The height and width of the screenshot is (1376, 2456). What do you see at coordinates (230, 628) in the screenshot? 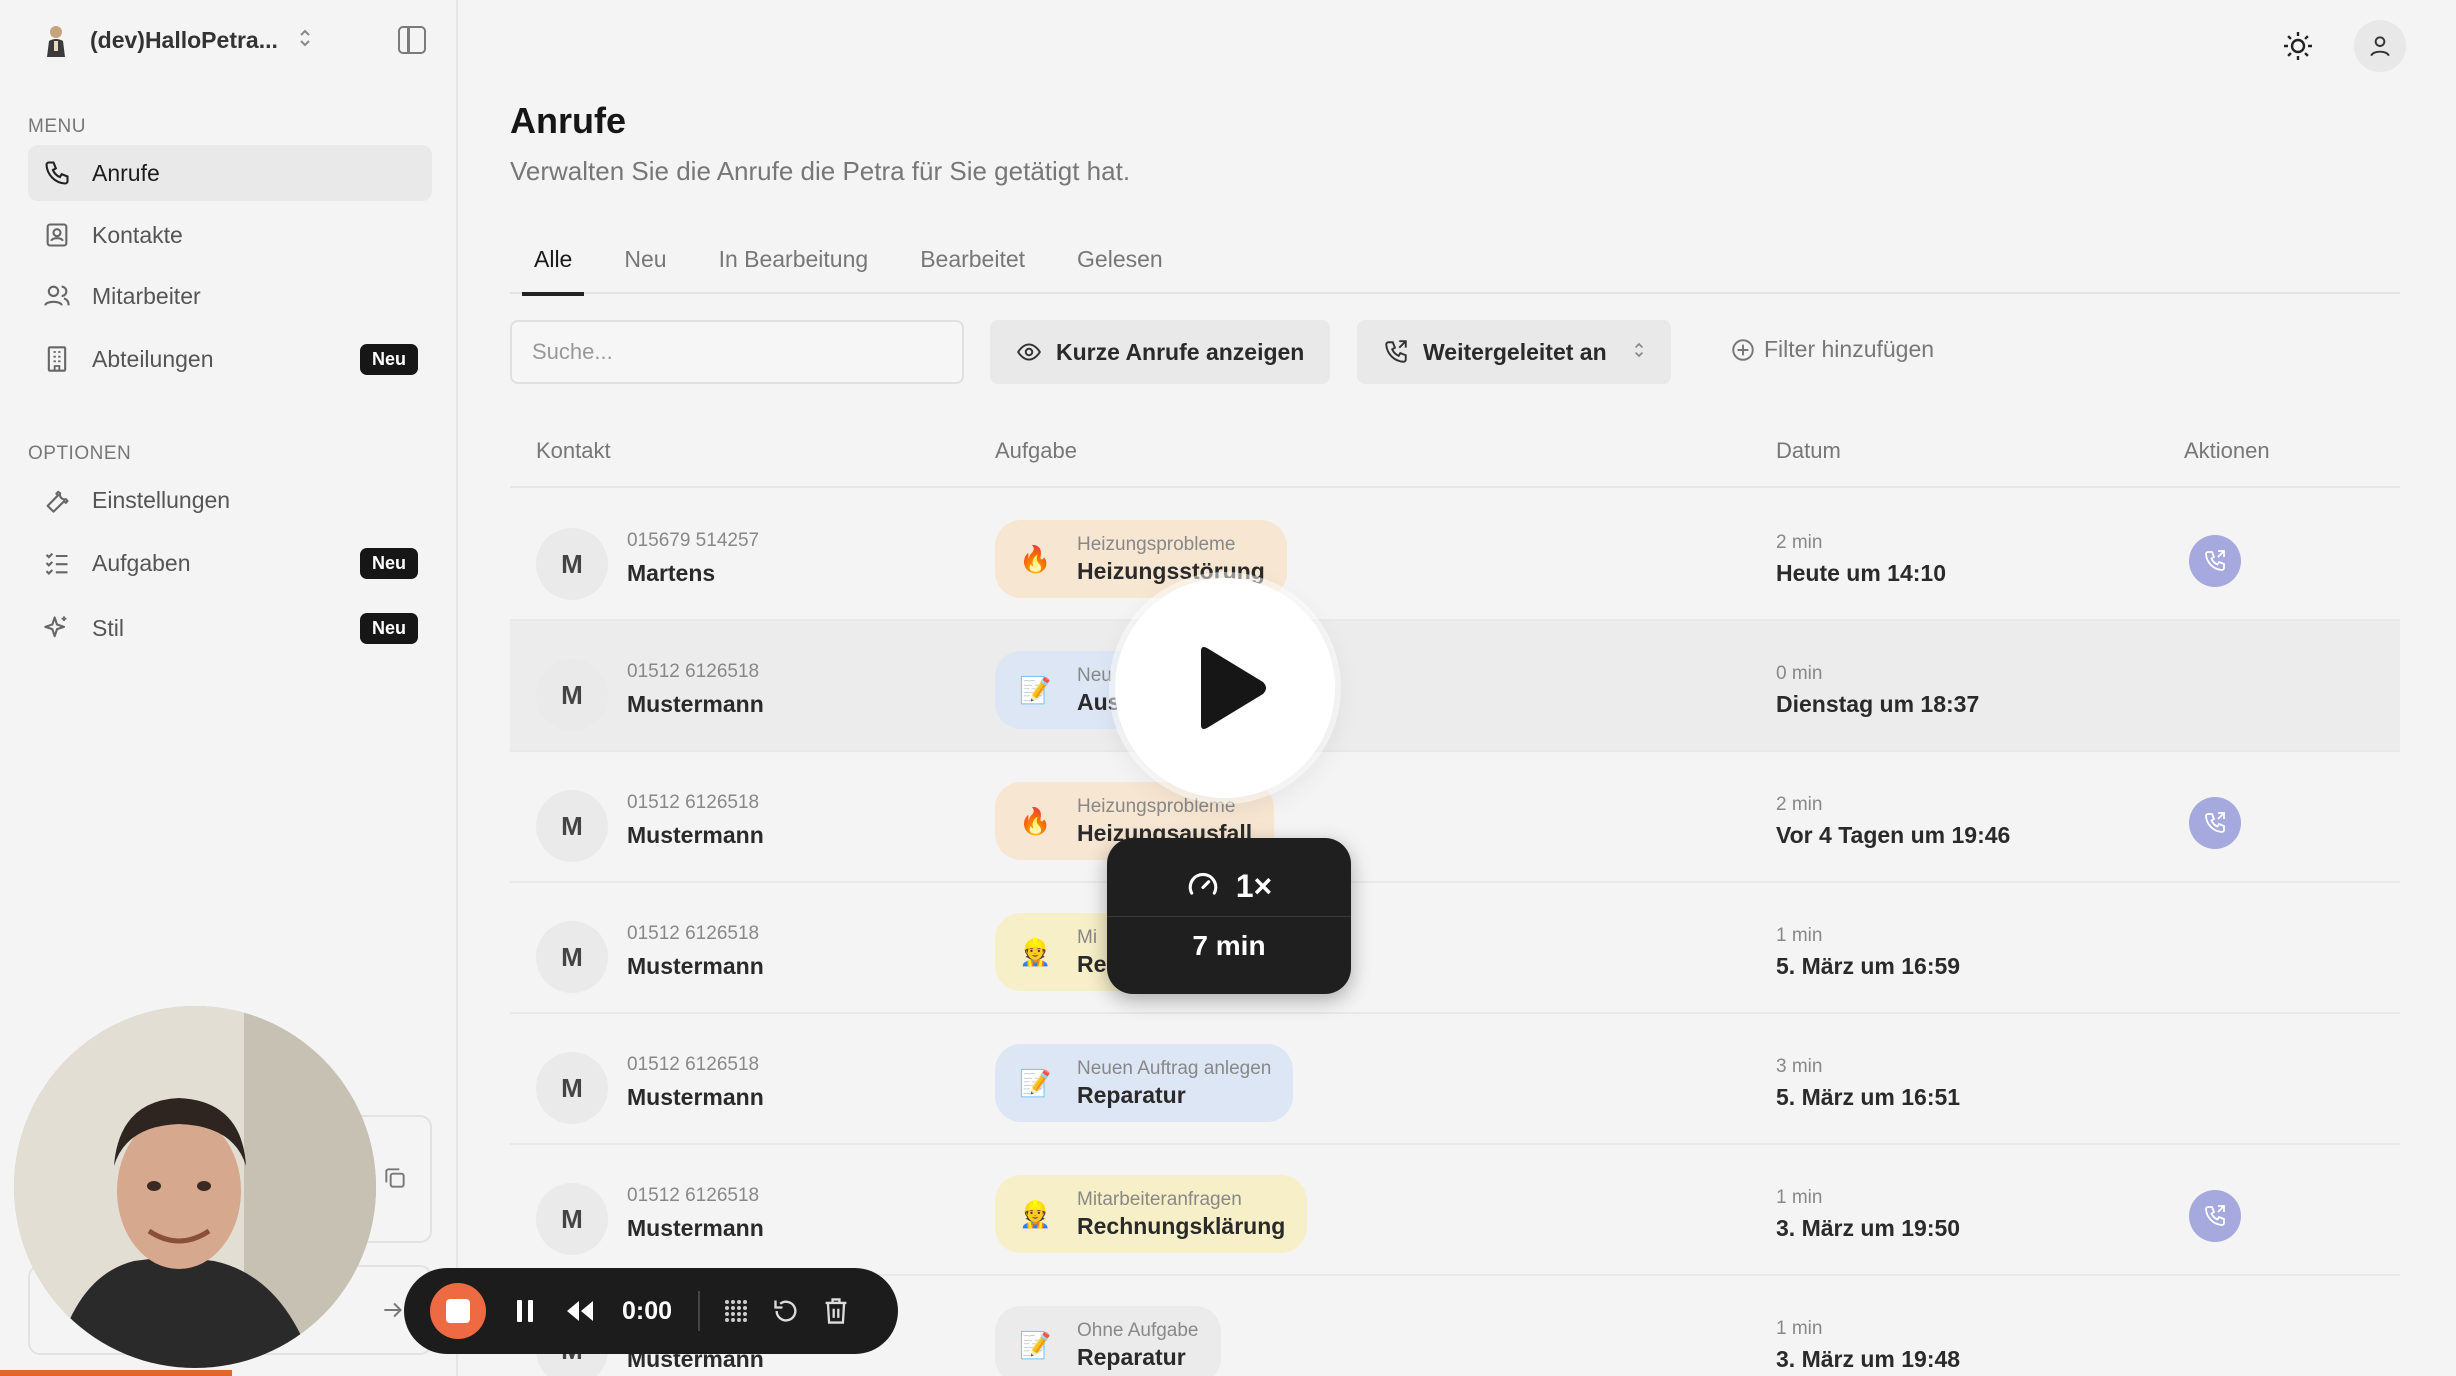
I see `sidebar-item-stil: Stil Neu` at bounding box center [230, 628].